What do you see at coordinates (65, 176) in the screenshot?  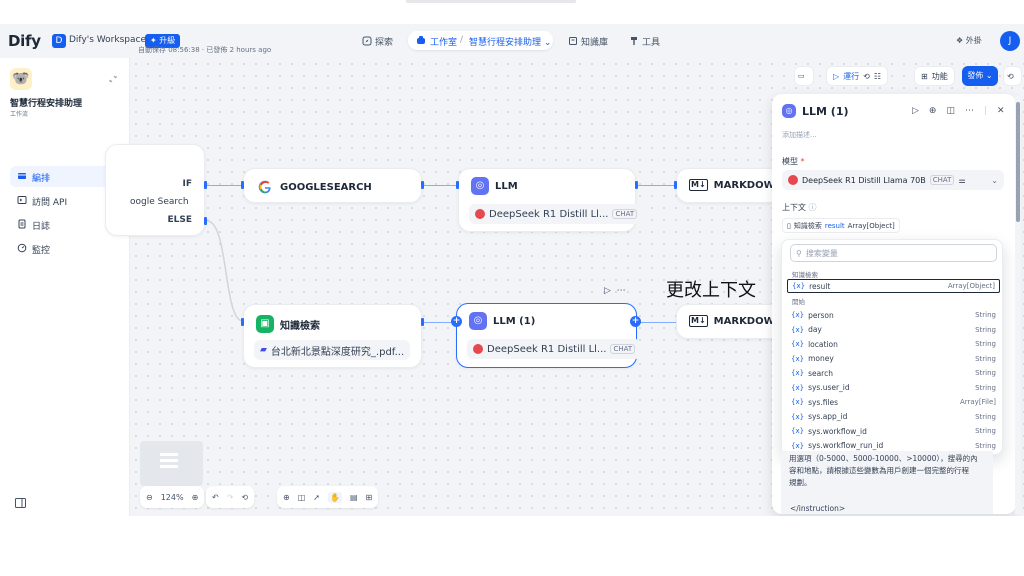 I see `sidebar-item-orchestrate: 編排` at bounding box center [65, 176].